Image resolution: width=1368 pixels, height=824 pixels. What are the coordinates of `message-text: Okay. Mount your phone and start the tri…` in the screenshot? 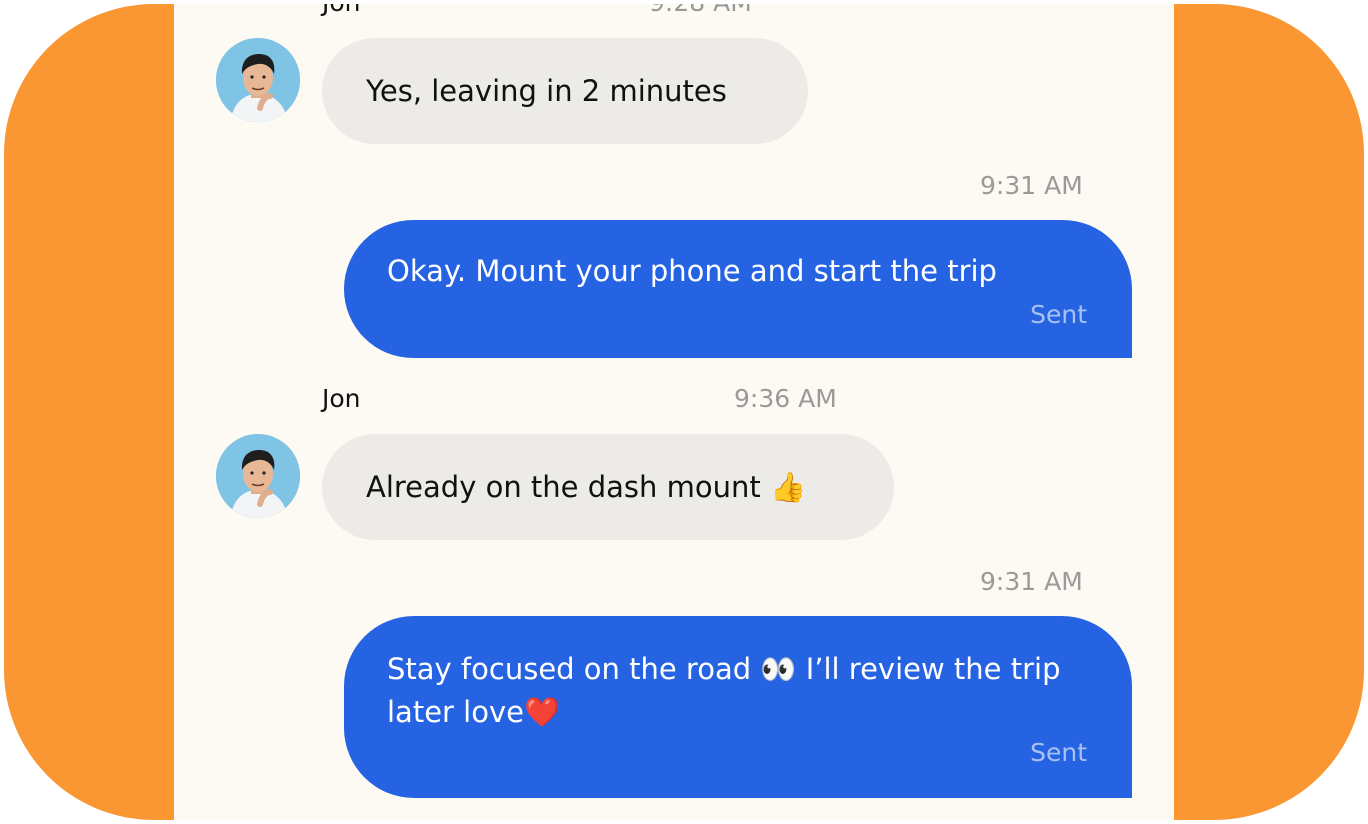 It's located at (692, 271).